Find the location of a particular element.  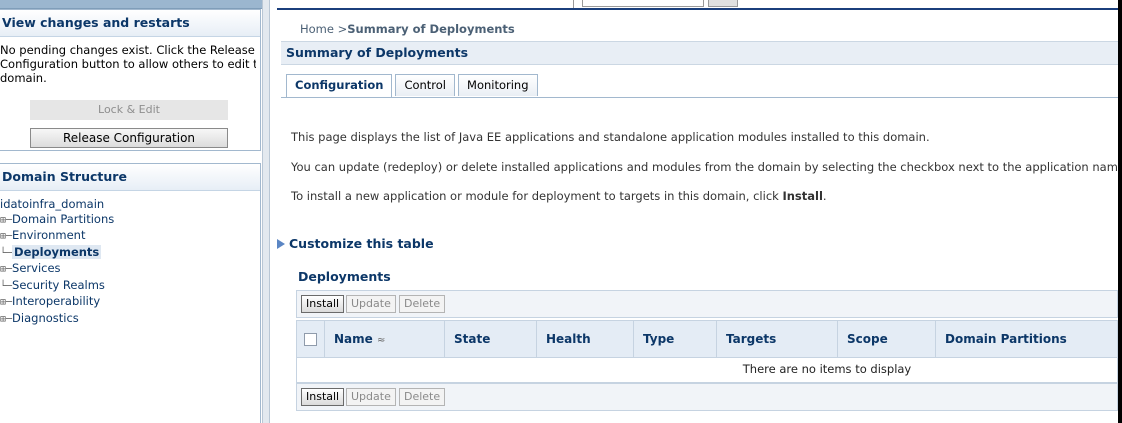

tree-item-label: Security Realms is located at coordinates (58, 285).